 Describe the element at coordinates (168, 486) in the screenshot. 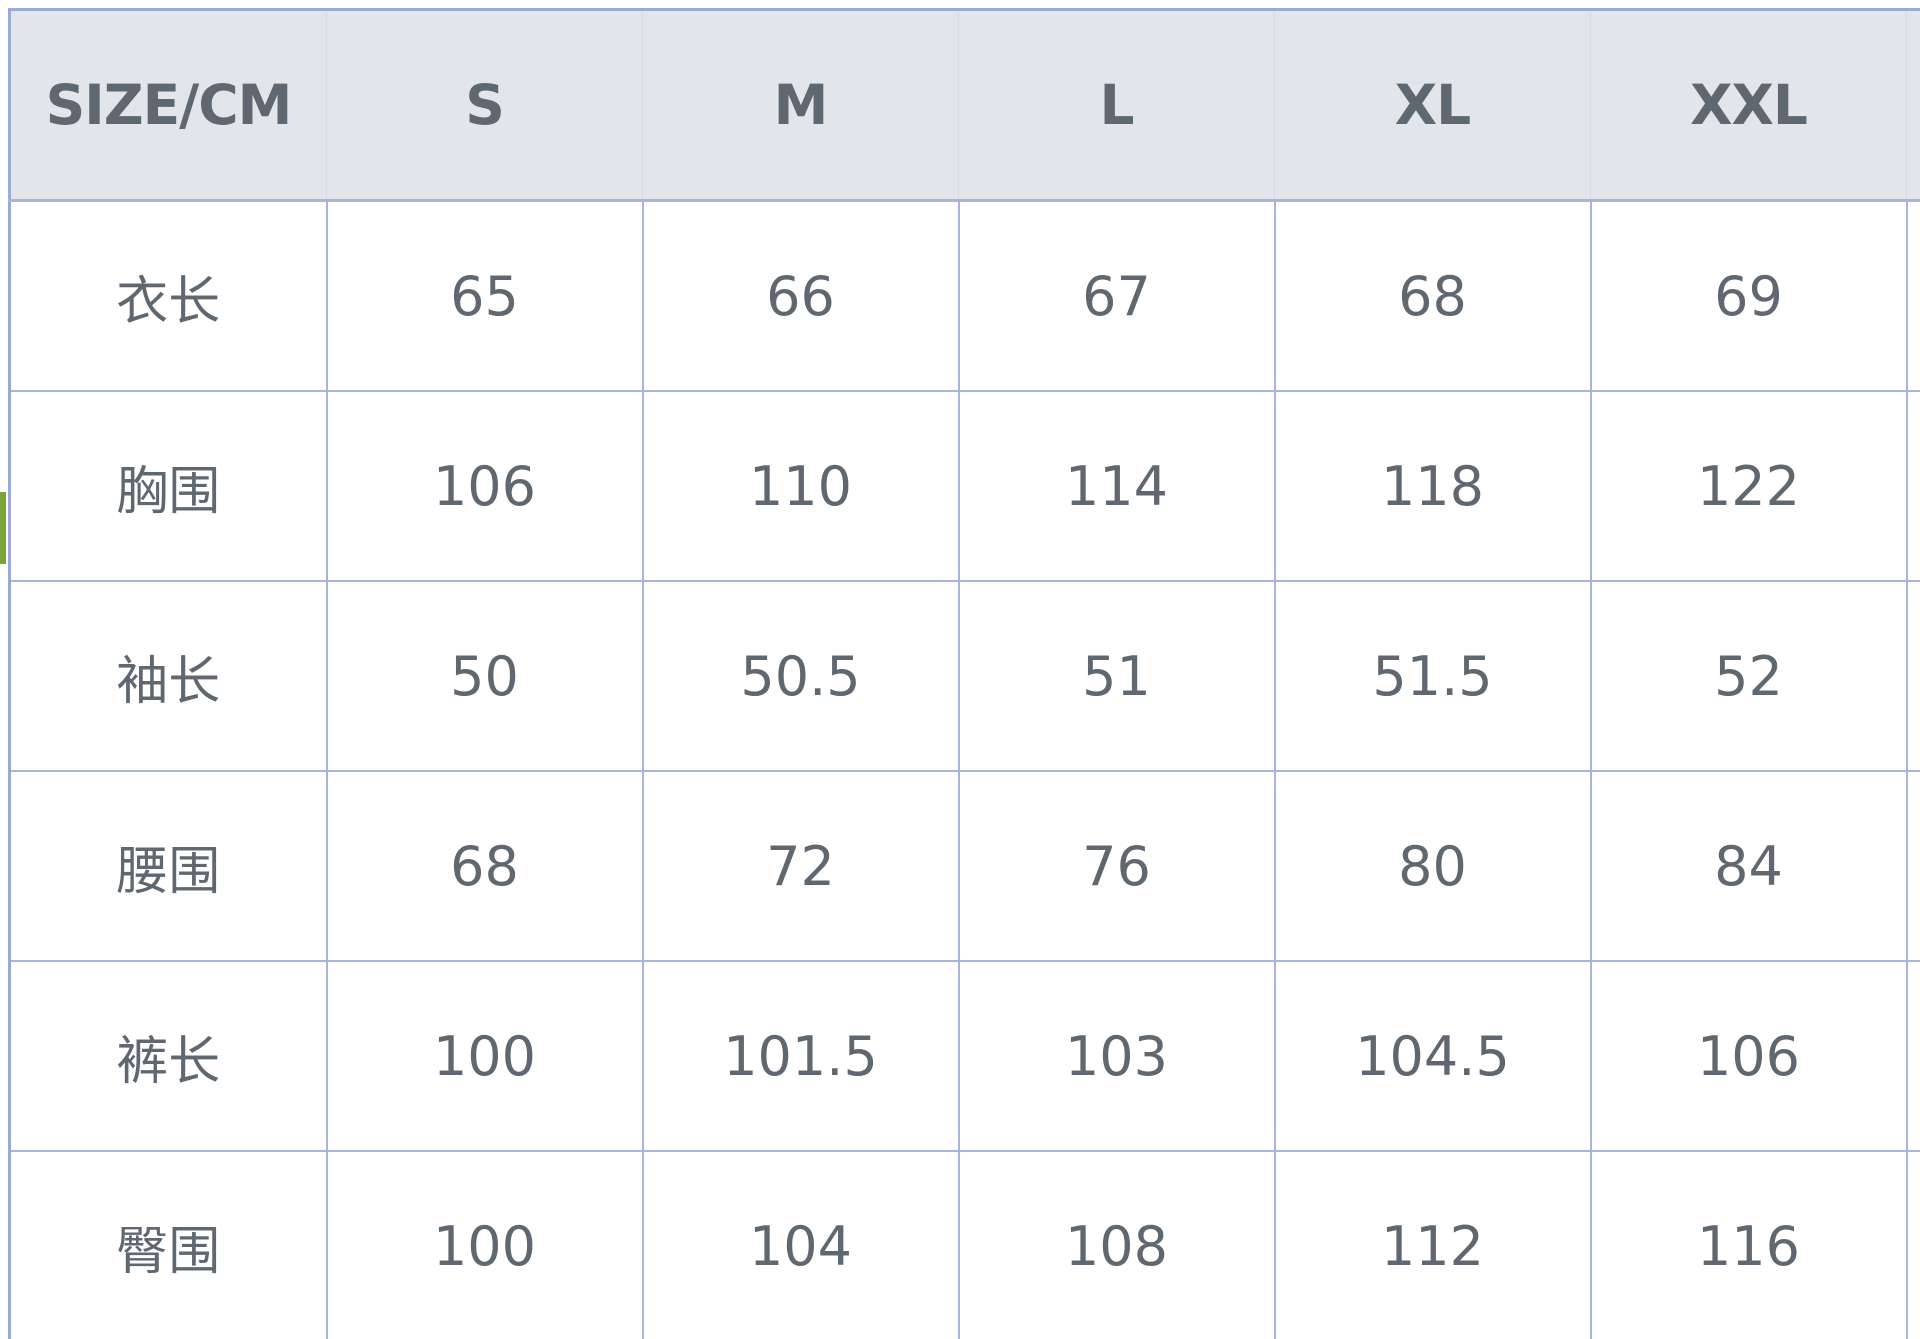

I see `row-label: 胸围` at that location.